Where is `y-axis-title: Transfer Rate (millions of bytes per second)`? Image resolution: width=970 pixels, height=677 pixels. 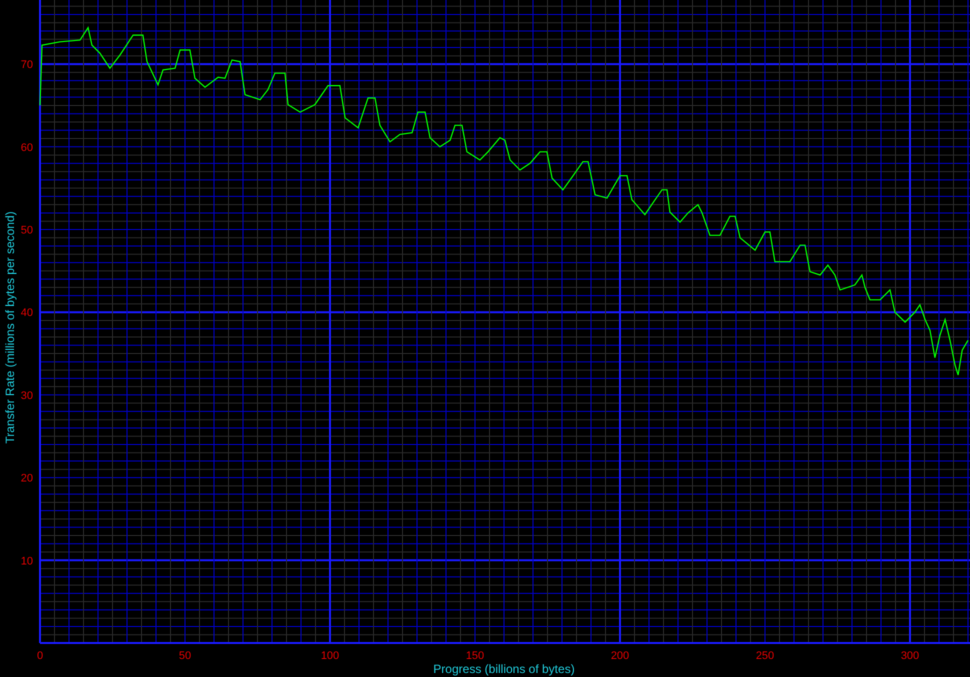
y-axis-title: Transfer Rate (millions of bytes per second) is located at coordinates (10, 327).